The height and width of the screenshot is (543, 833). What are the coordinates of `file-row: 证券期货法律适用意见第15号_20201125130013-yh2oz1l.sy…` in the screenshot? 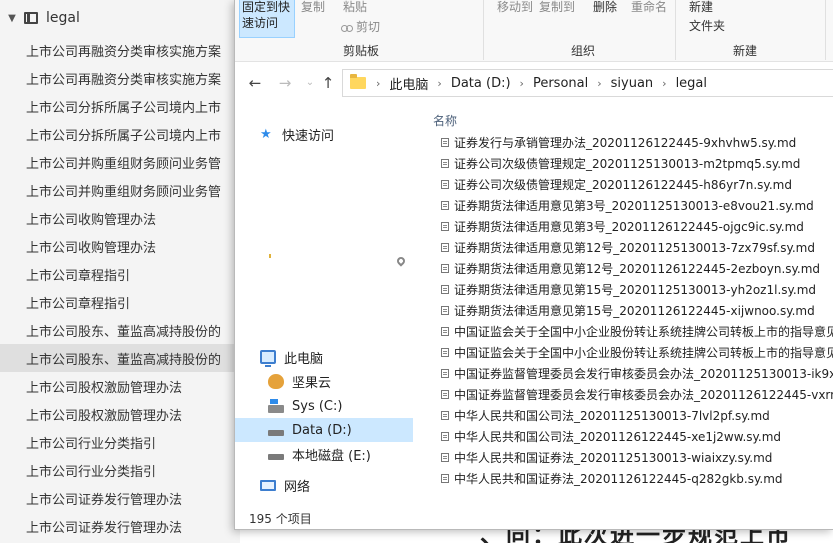 It's located at (629, 289).